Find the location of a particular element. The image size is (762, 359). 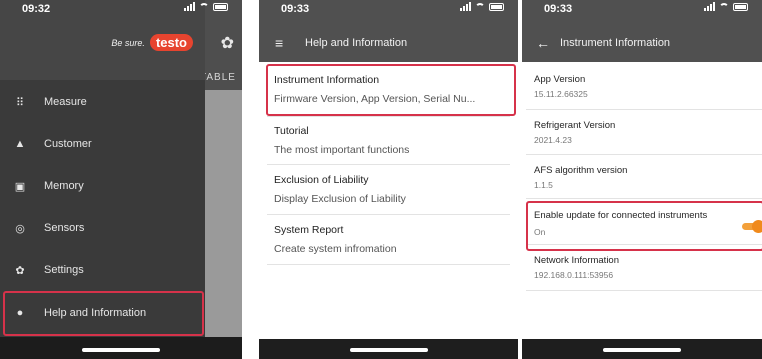

info-item-value: 1.1.5 is located at coordinates (543, 185).